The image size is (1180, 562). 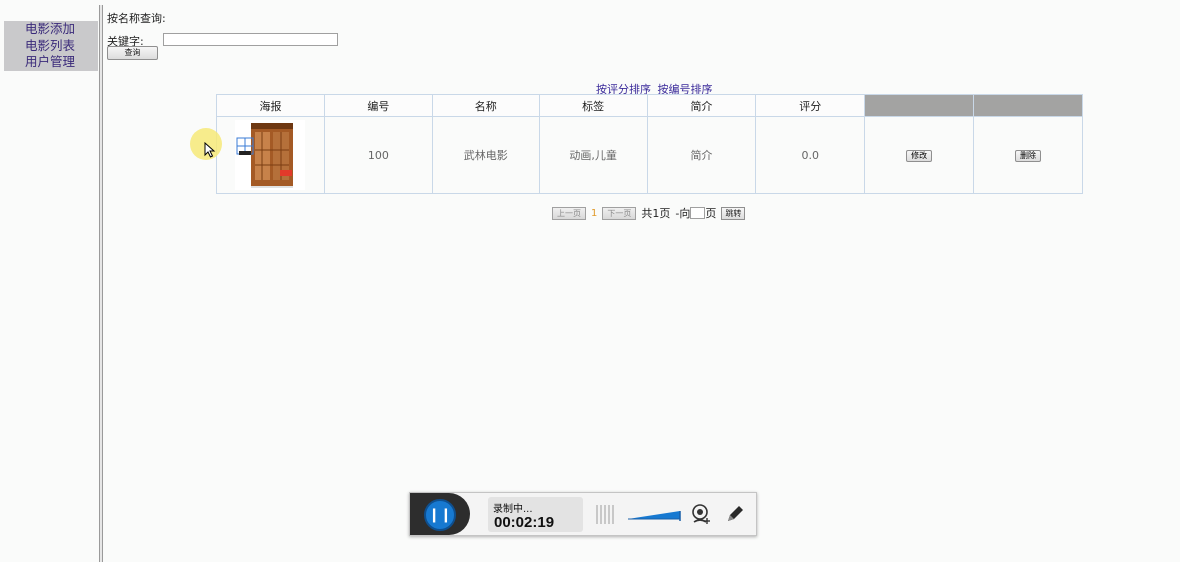 I want to click on jump-button: 跳转, so click(x=733, y=213).